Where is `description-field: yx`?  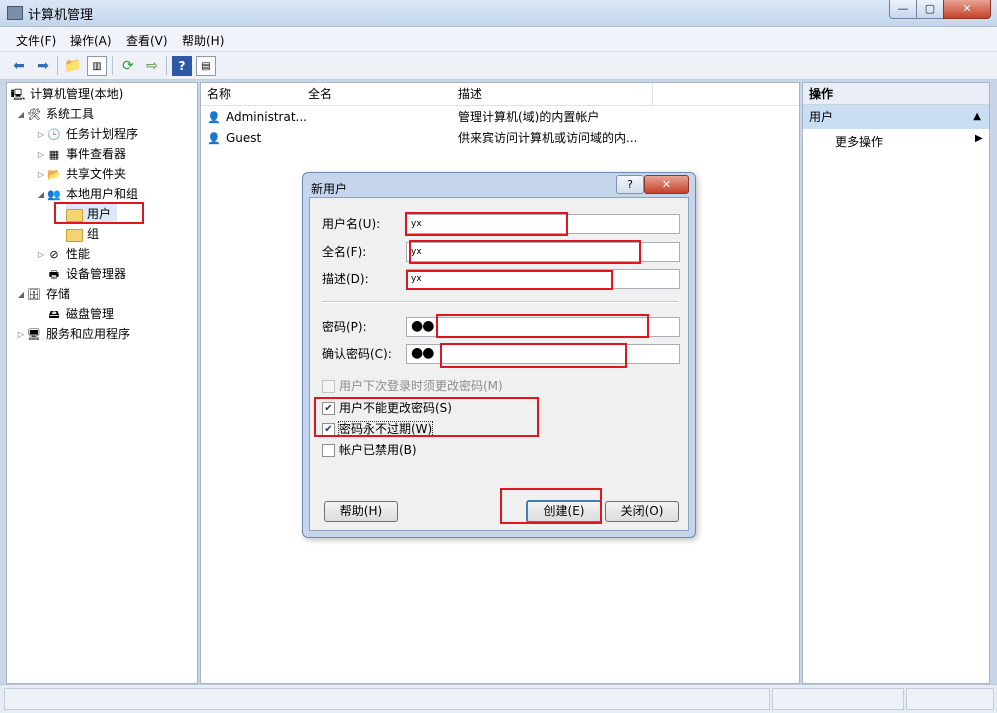 description-field: yx is located at coordinates (543, 279).